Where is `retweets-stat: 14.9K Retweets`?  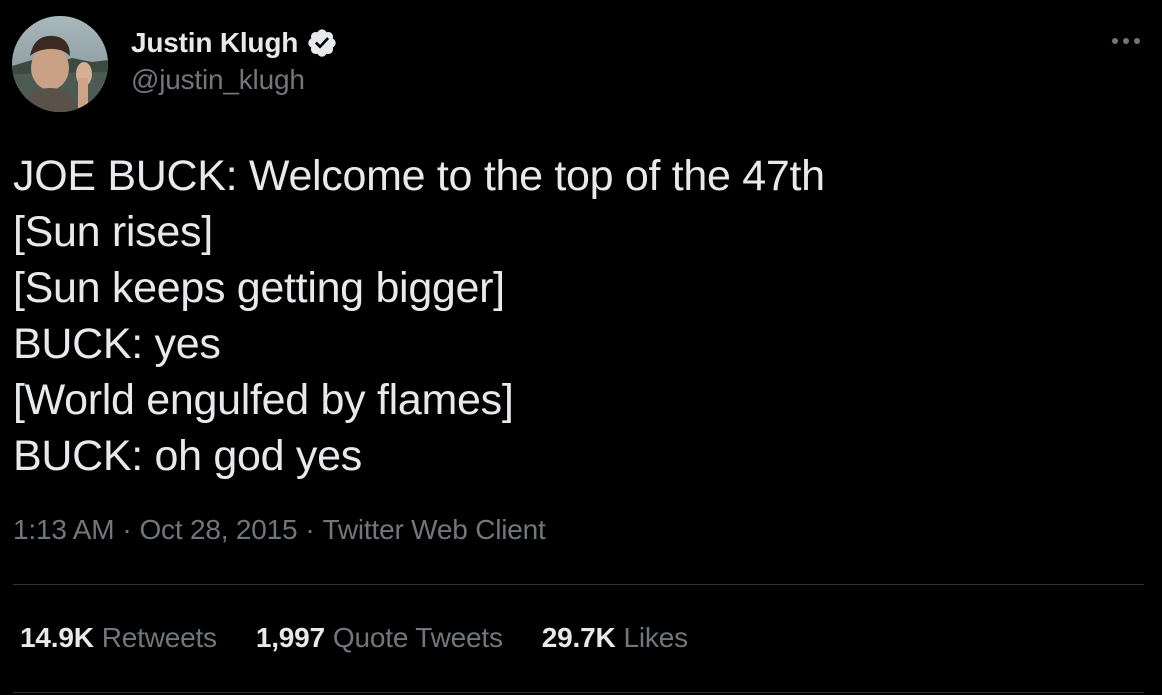 retweets-stat: 14.9K Retweets is located at coordinates (118, 638).